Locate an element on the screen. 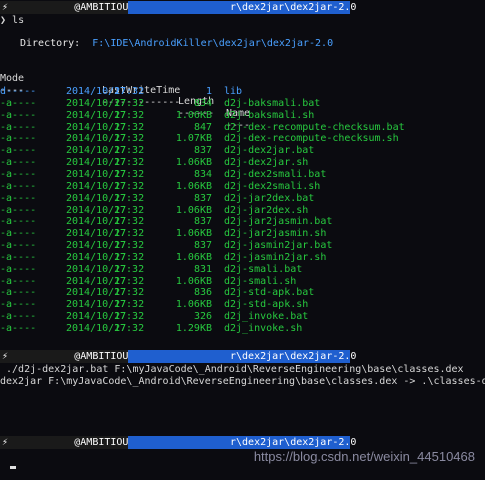 The height and width of the screenshot is (480, 485). cell-name: d2j-jasmin2jar.sh is located at coordinates (275, 257).